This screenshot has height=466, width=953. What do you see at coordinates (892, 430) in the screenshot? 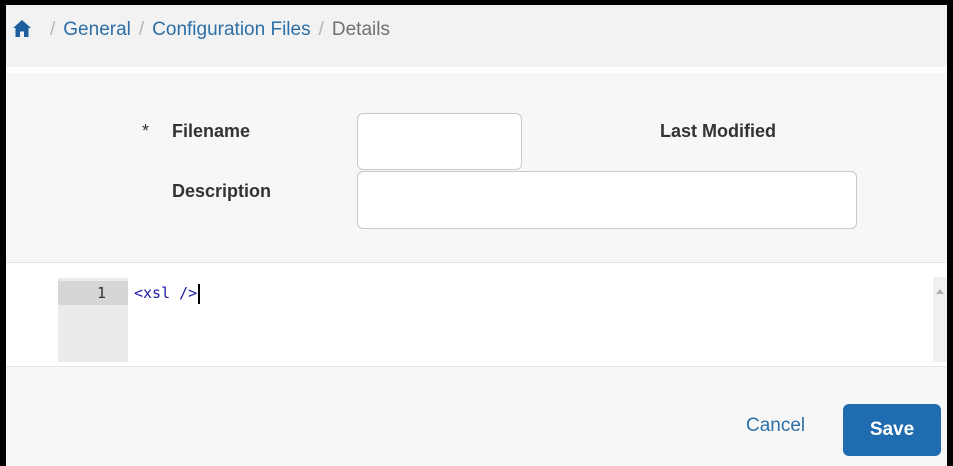
I see `save-button: Save` at bounding box center [892, 430].